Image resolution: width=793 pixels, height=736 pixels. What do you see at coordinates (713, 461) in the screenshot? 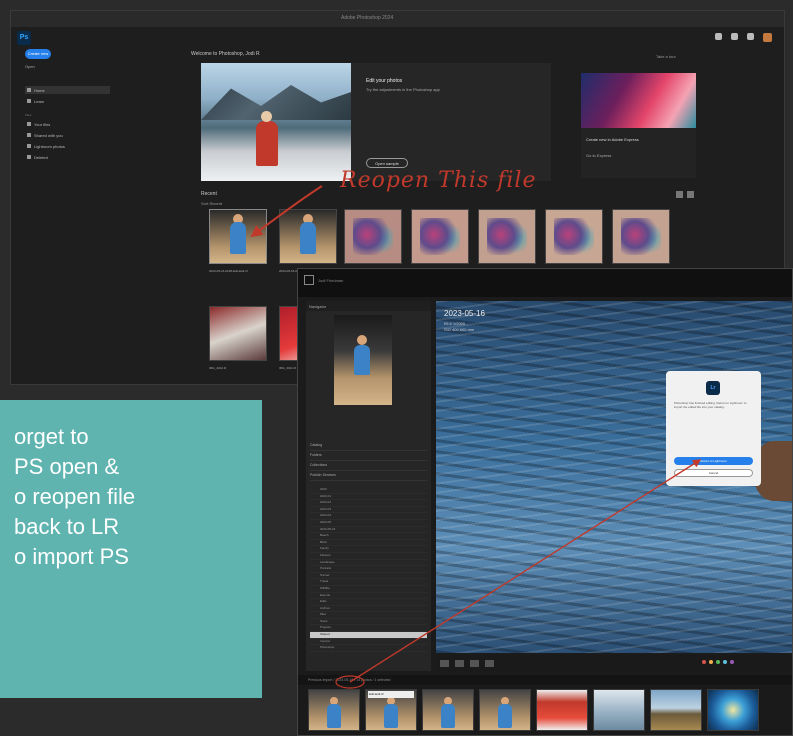
I see `return-to-lightroom-button: Return to Lightroom` at bounding box center [713, 461].